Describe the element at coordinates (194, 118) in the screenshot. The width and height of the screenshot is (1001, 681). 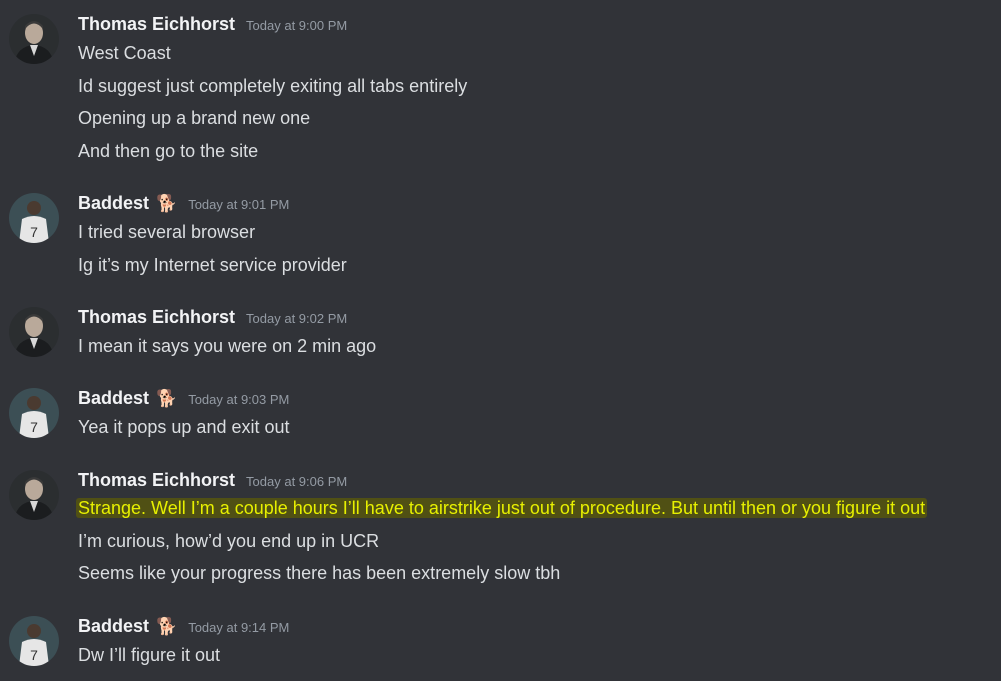
I see `message-text: Opening up a brand new one` at that location.